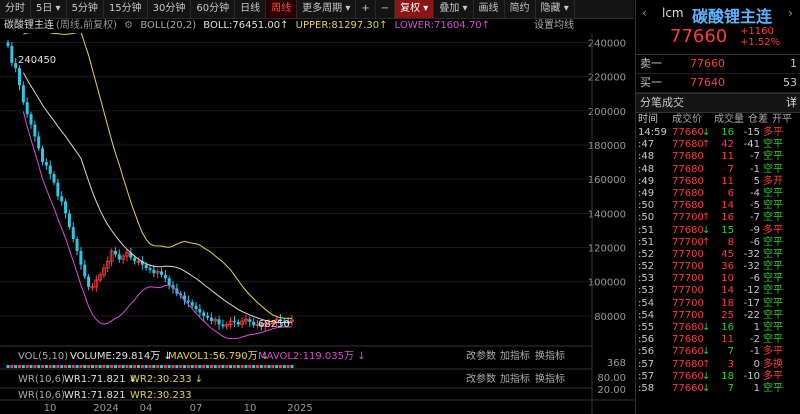 The image size is (800, 414). Describe the element at coordinates (755, 340) in the screenshot. I see `tick-oi-change: -2` at that location.